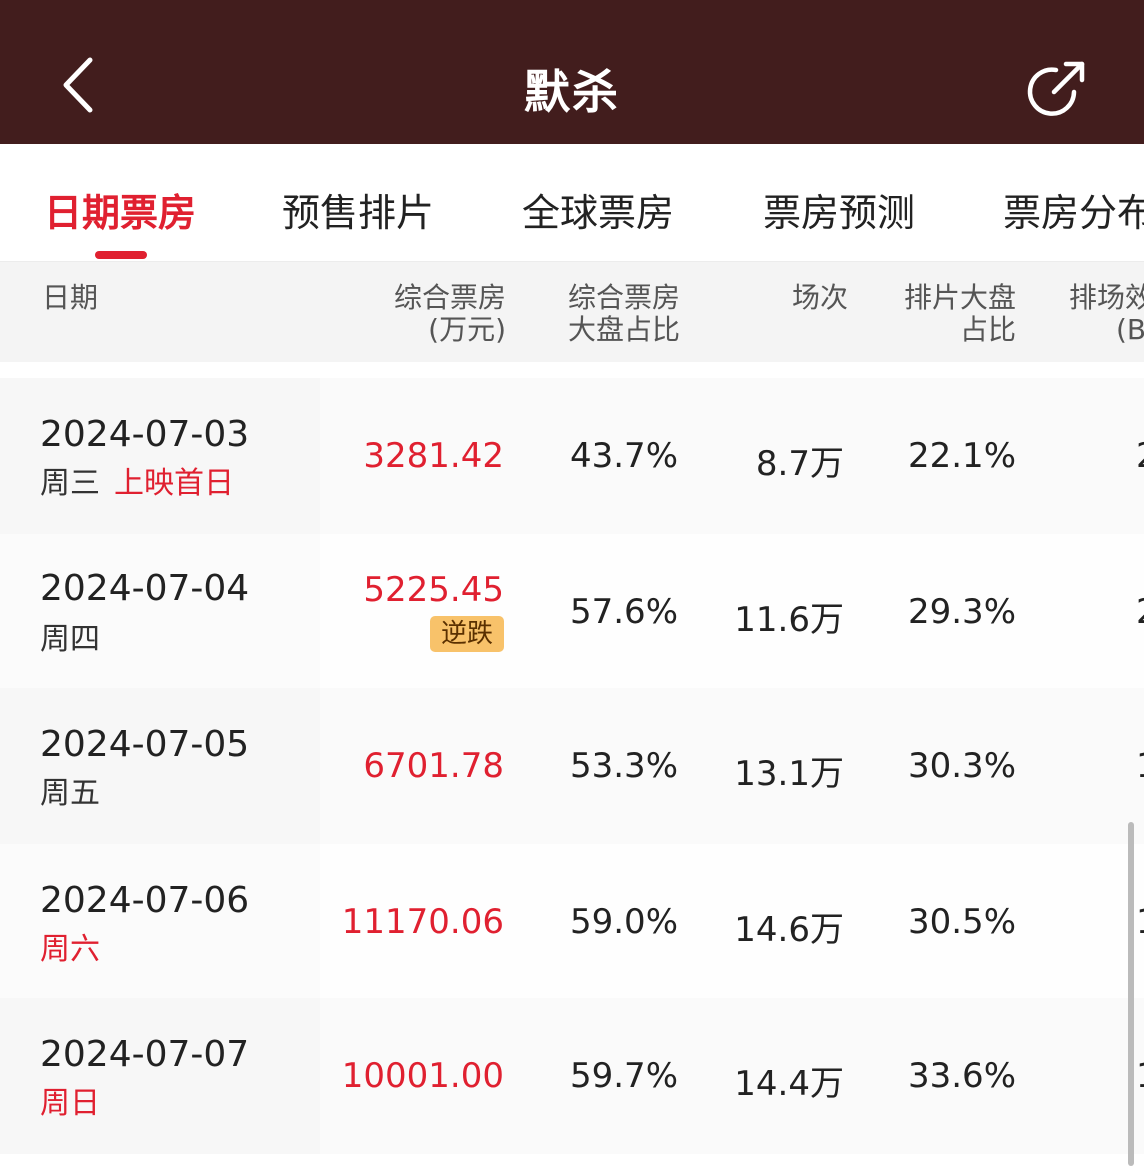 The image size is (1144, 1166). Describe the element at coordinates (145, 588) in the screenshot. I see `row-date: 2024-07-04` at that location.